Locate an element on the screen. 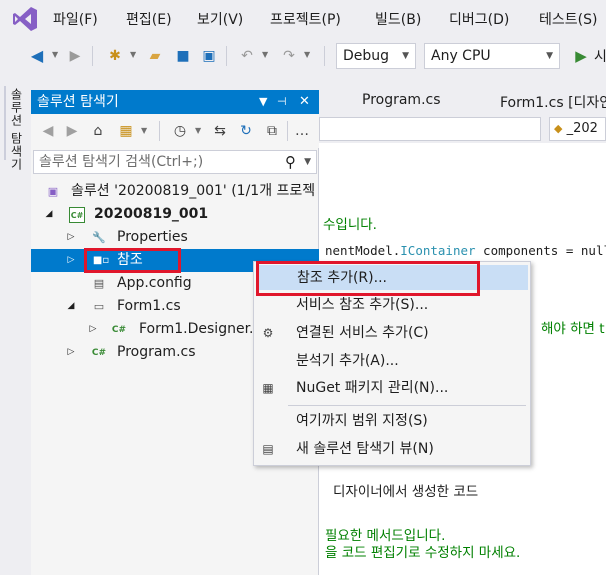 This screenshot has height=575, width=606. save-icon: ■ is located at coordinates (183, 56).